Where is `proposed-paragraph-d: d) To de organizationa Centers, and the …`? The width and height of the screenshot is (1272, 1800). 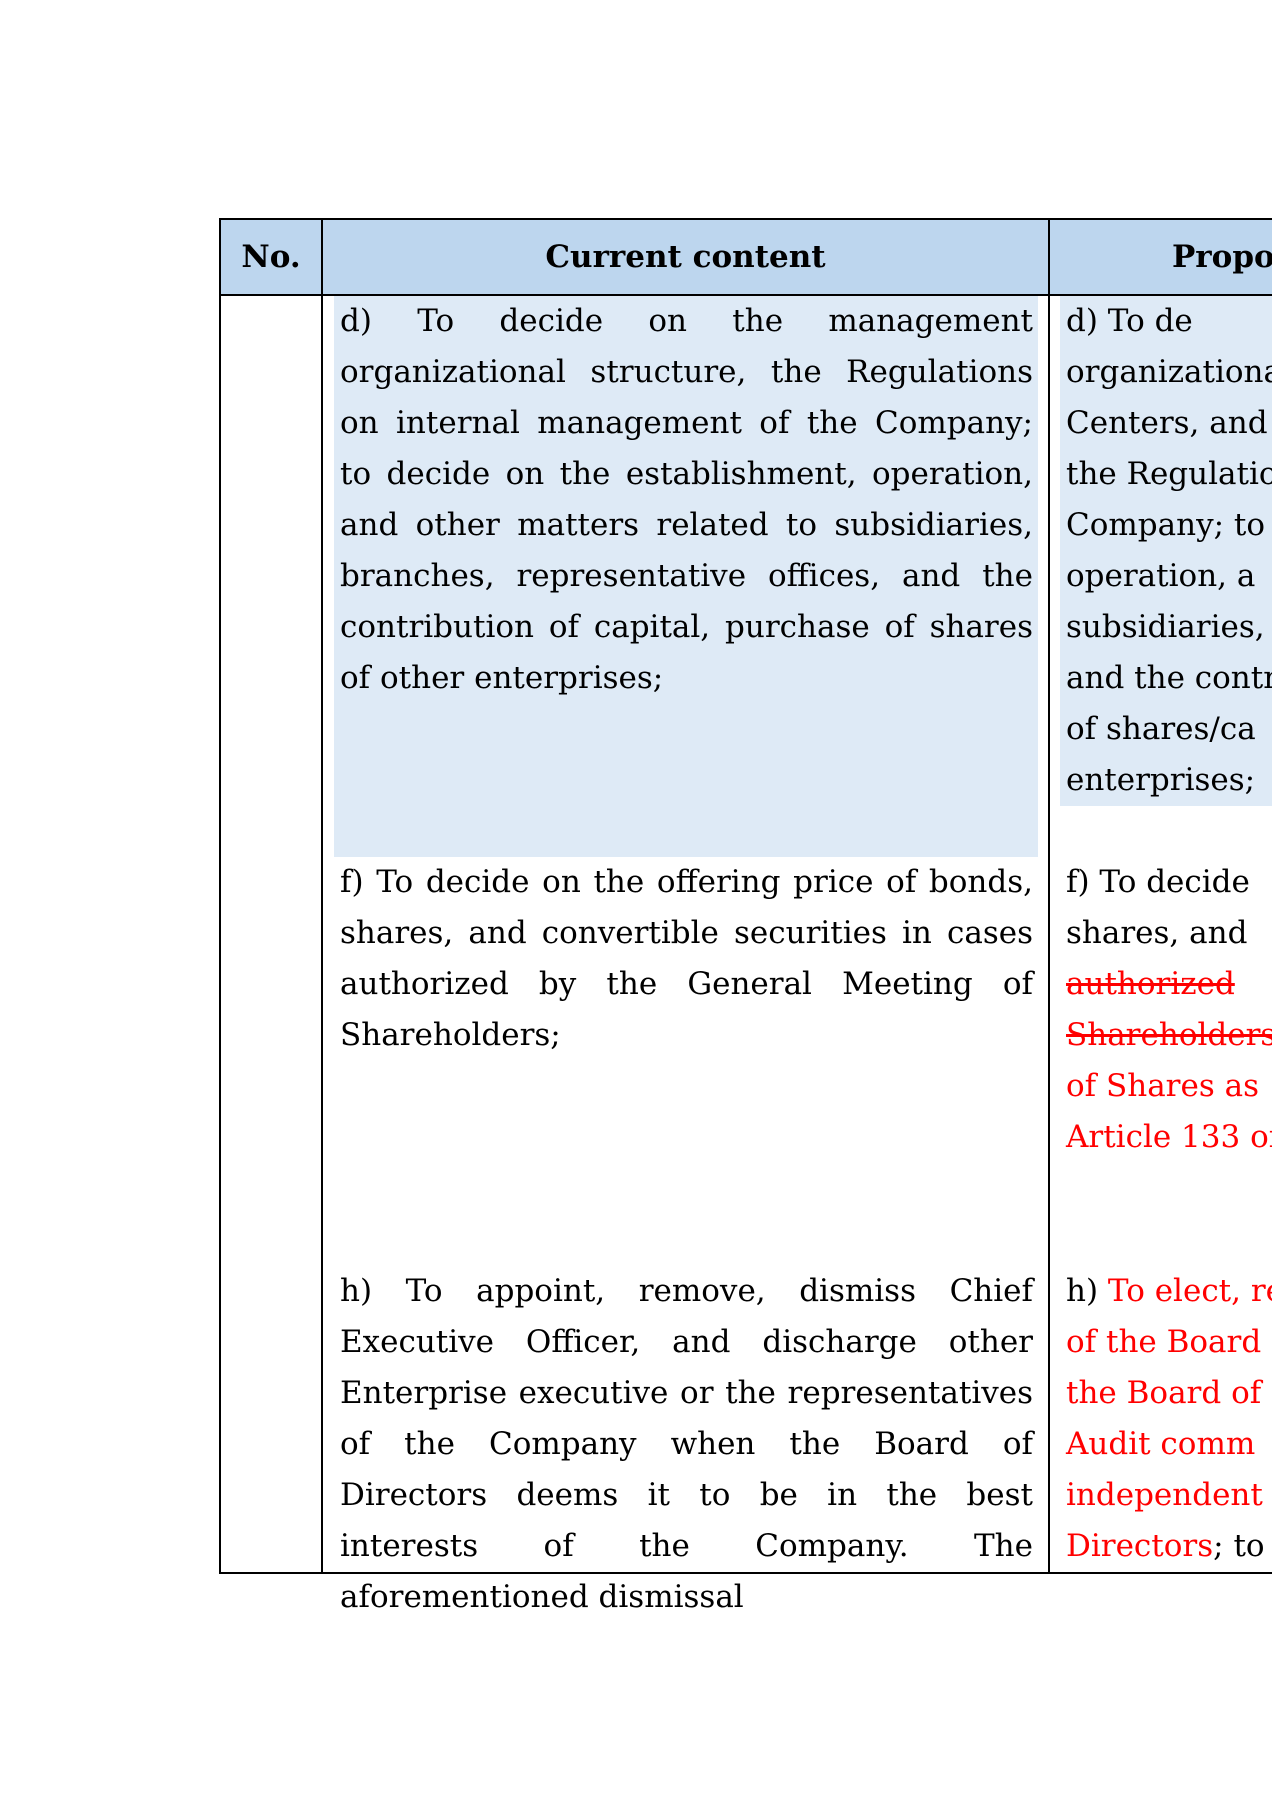 proposed-paragraph-d: d) To de organizationa Centers, and the … is located at coordinates (1169, 551).